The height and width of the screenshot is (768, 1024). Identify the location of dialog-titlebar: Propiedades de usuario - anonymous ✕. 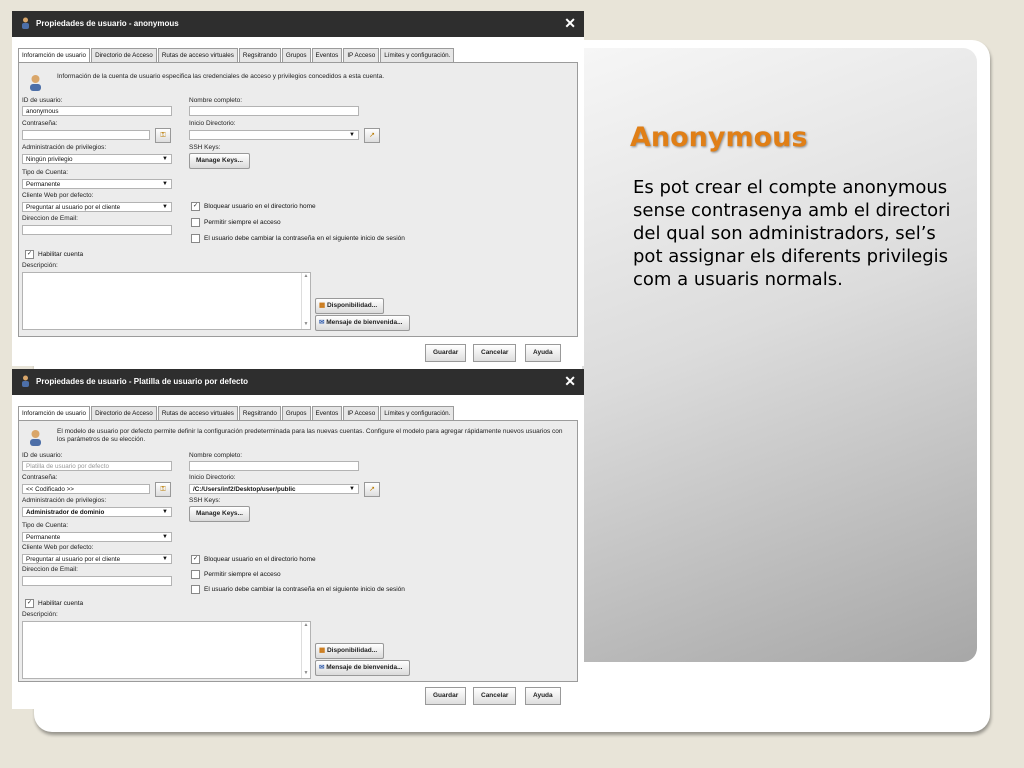
(298, 24).